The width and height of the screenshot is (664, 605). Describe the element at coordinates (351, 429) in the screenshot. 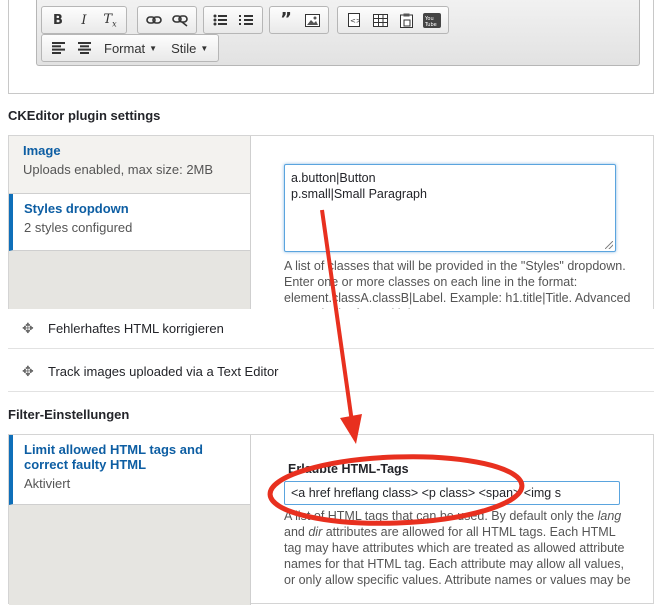

I see `annotation-arrowhead-icon` at that location.